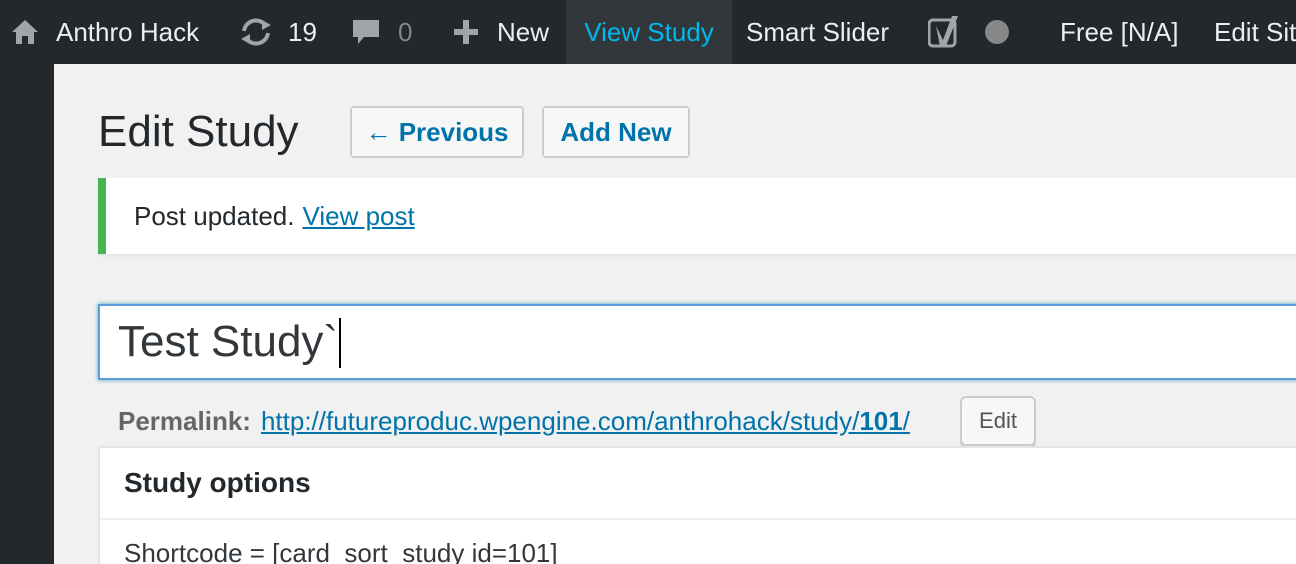  What do you see at coordinates (25, 32) in the screenshot?
I see `home-icon` at bounding box center [25, 32].